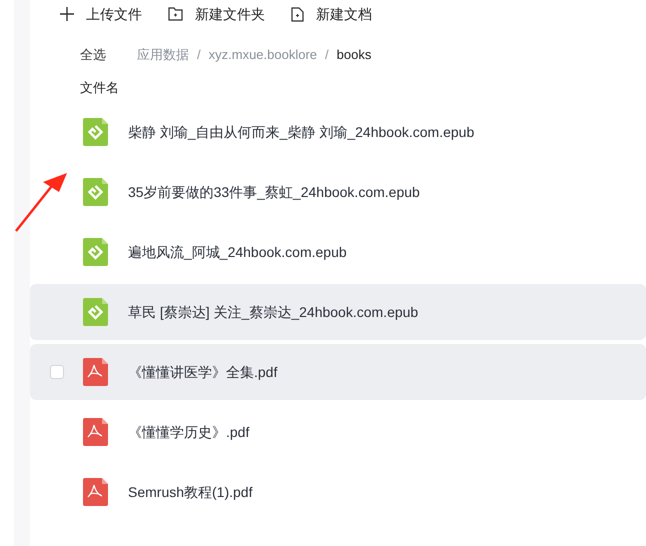 The height and width of the screenshot is (546, 646). Describe the element at coordinates (354, 55) in the screenshot. I see `breadcrumb-link: books` at that location.